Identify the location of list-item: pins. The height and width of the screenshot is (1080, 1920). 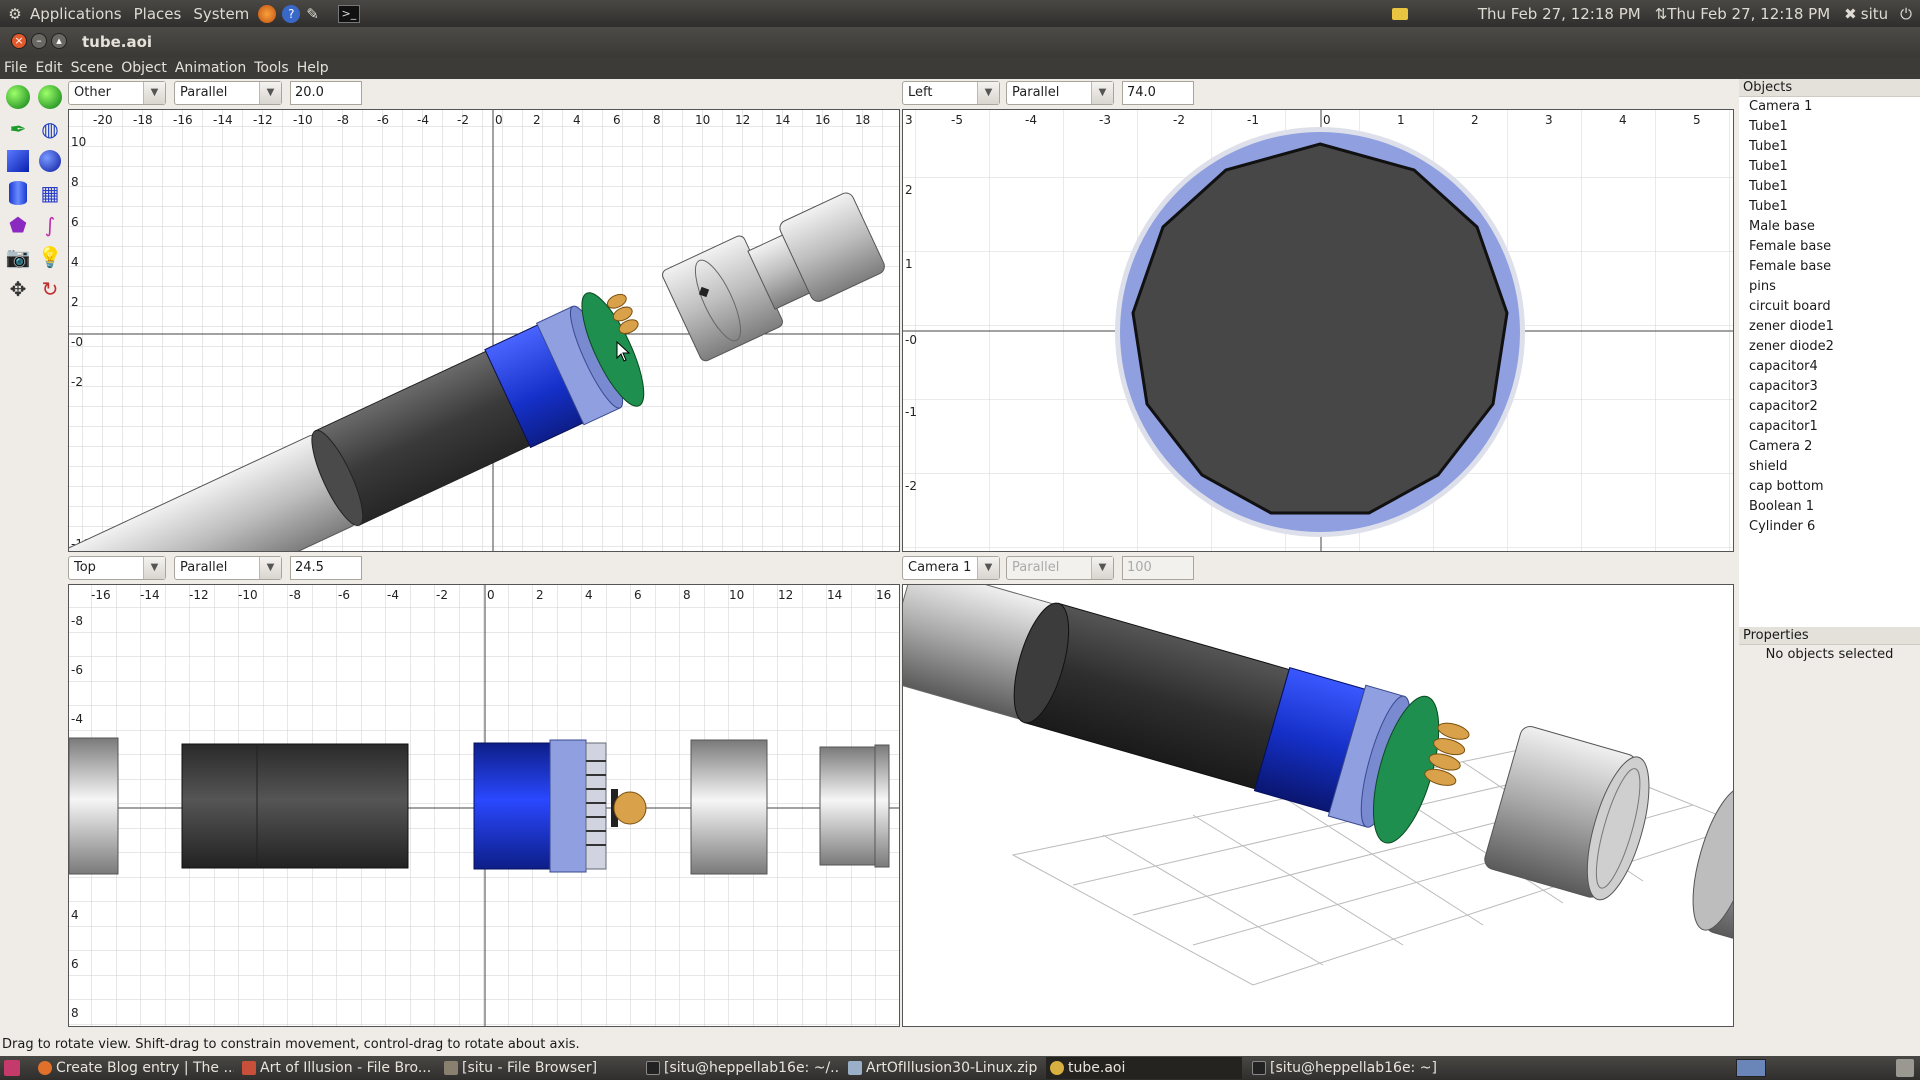
(1829, 287).